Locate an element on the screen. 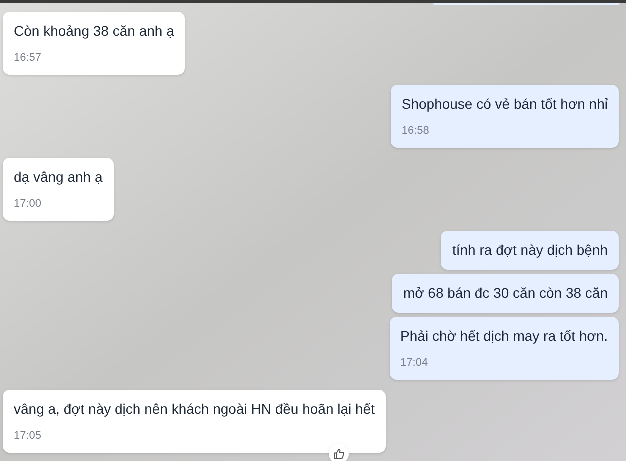  message-text: Phải chờ hết dịch may ra tốt hơn. is located at coordinates (504, 336).